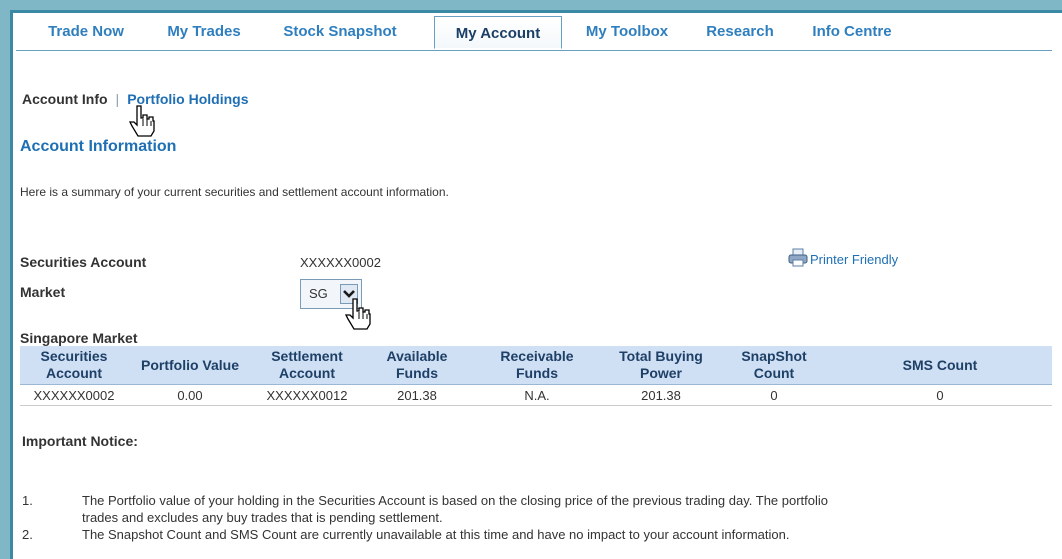  What do you see at coordinates (74, 395) in the screenshot?
I see `cell-securities-account: XXXXXX0002` at bounding box center [74, 395].